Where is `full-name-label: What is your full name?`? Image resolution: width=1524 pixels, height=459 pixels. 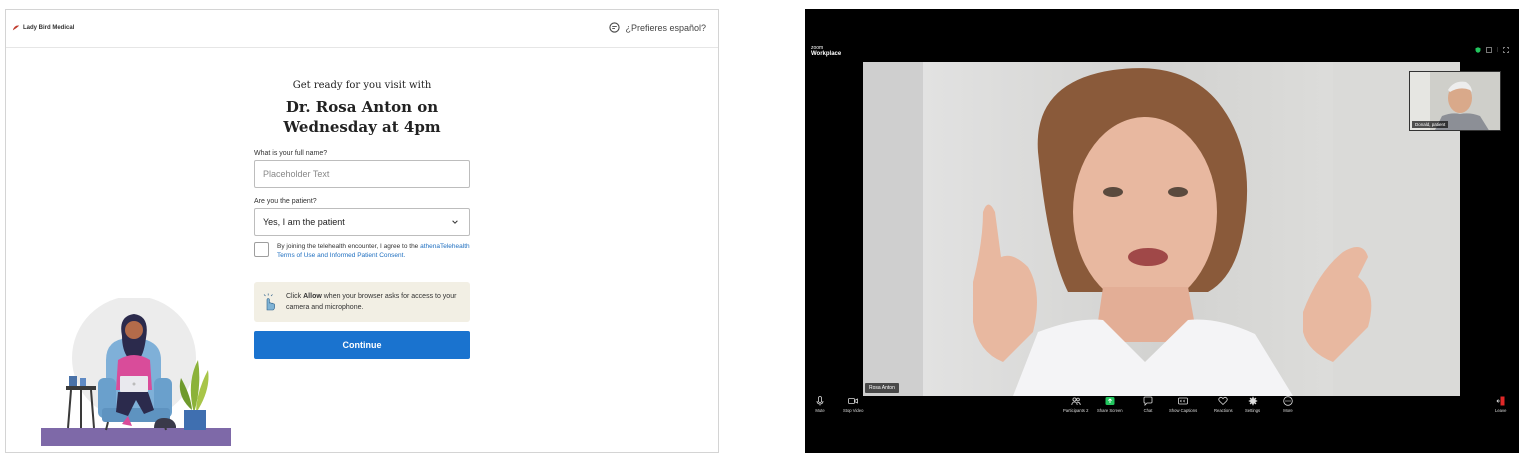
full-name-label: What is your full name? is located at coordinates (291, 153).